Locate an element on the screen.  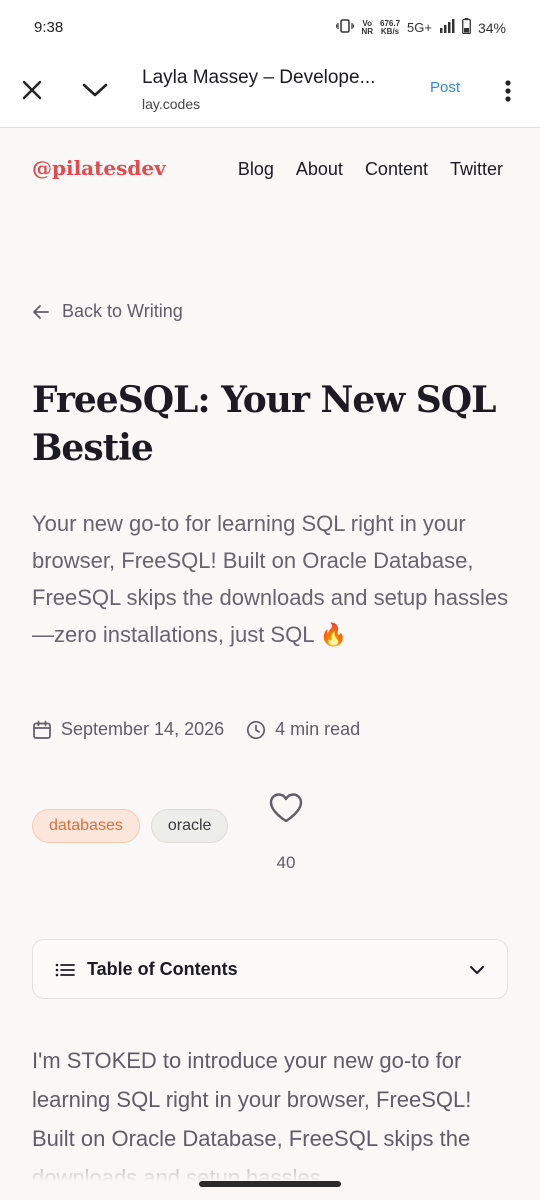
back-to-writing-link: Back to Writing is located at coordinates (107, 311).